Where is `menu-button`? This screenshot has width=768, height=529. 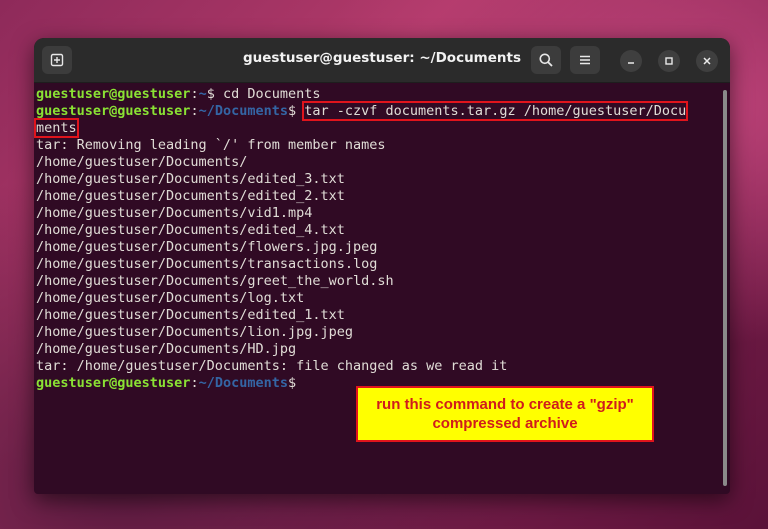 menu-button is located at coordinates (585, 60).